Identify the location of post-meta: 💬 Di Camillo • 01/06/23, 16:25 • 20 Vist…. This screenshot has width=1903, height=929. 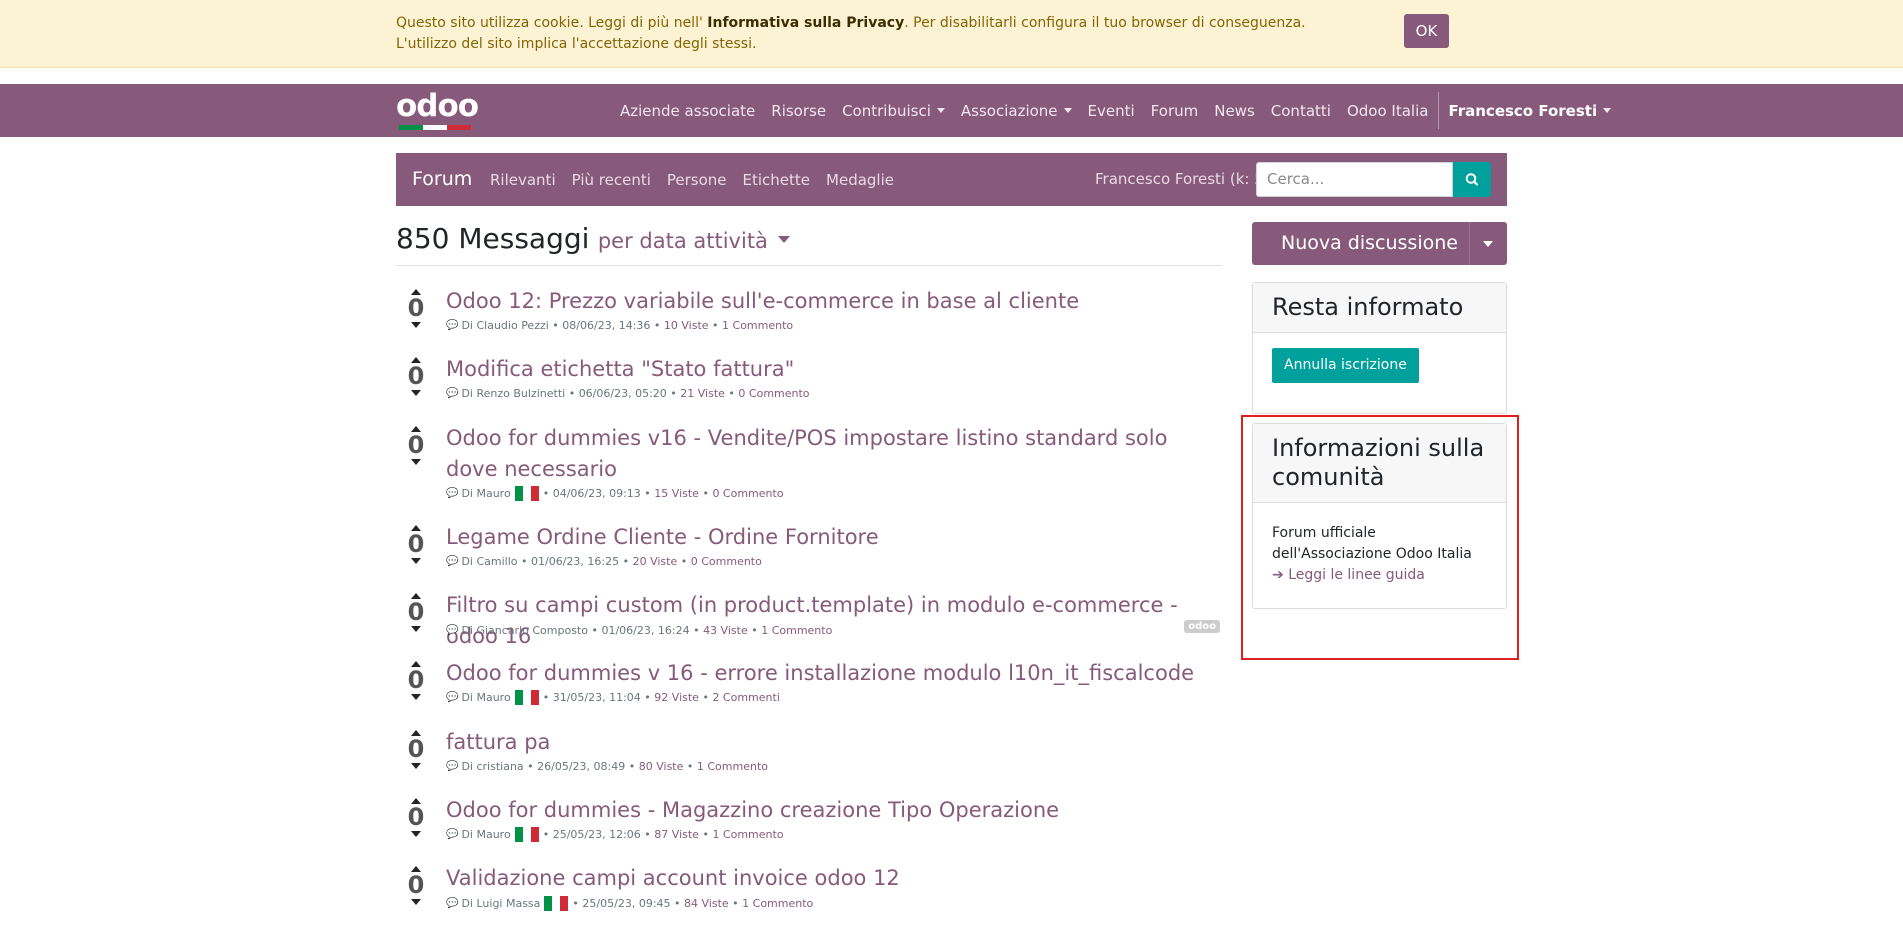
(604, 561).